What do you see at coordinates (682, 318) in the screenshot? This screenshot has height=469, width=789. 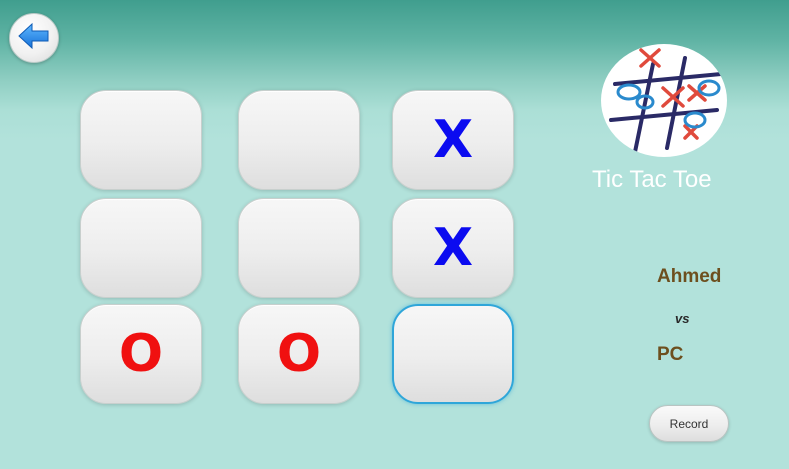 I see `versus-label: vs` at bounding box center [682, 318].